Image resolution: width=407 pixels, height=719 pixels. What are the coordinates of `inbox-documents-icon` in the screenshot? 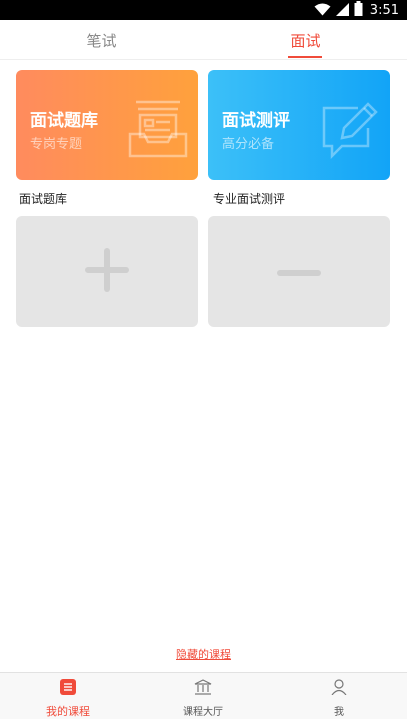 It's located at (158, 131).